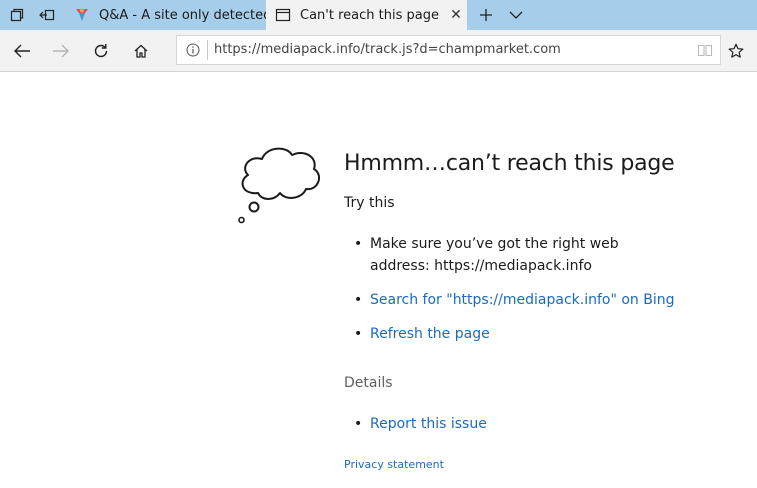 This screenshot has width=757, height=488. Describe the element at coordinates (494, 244) in the screenshot. I see `suggestion-line-1: Make sure you’ve got the right web` at that location.